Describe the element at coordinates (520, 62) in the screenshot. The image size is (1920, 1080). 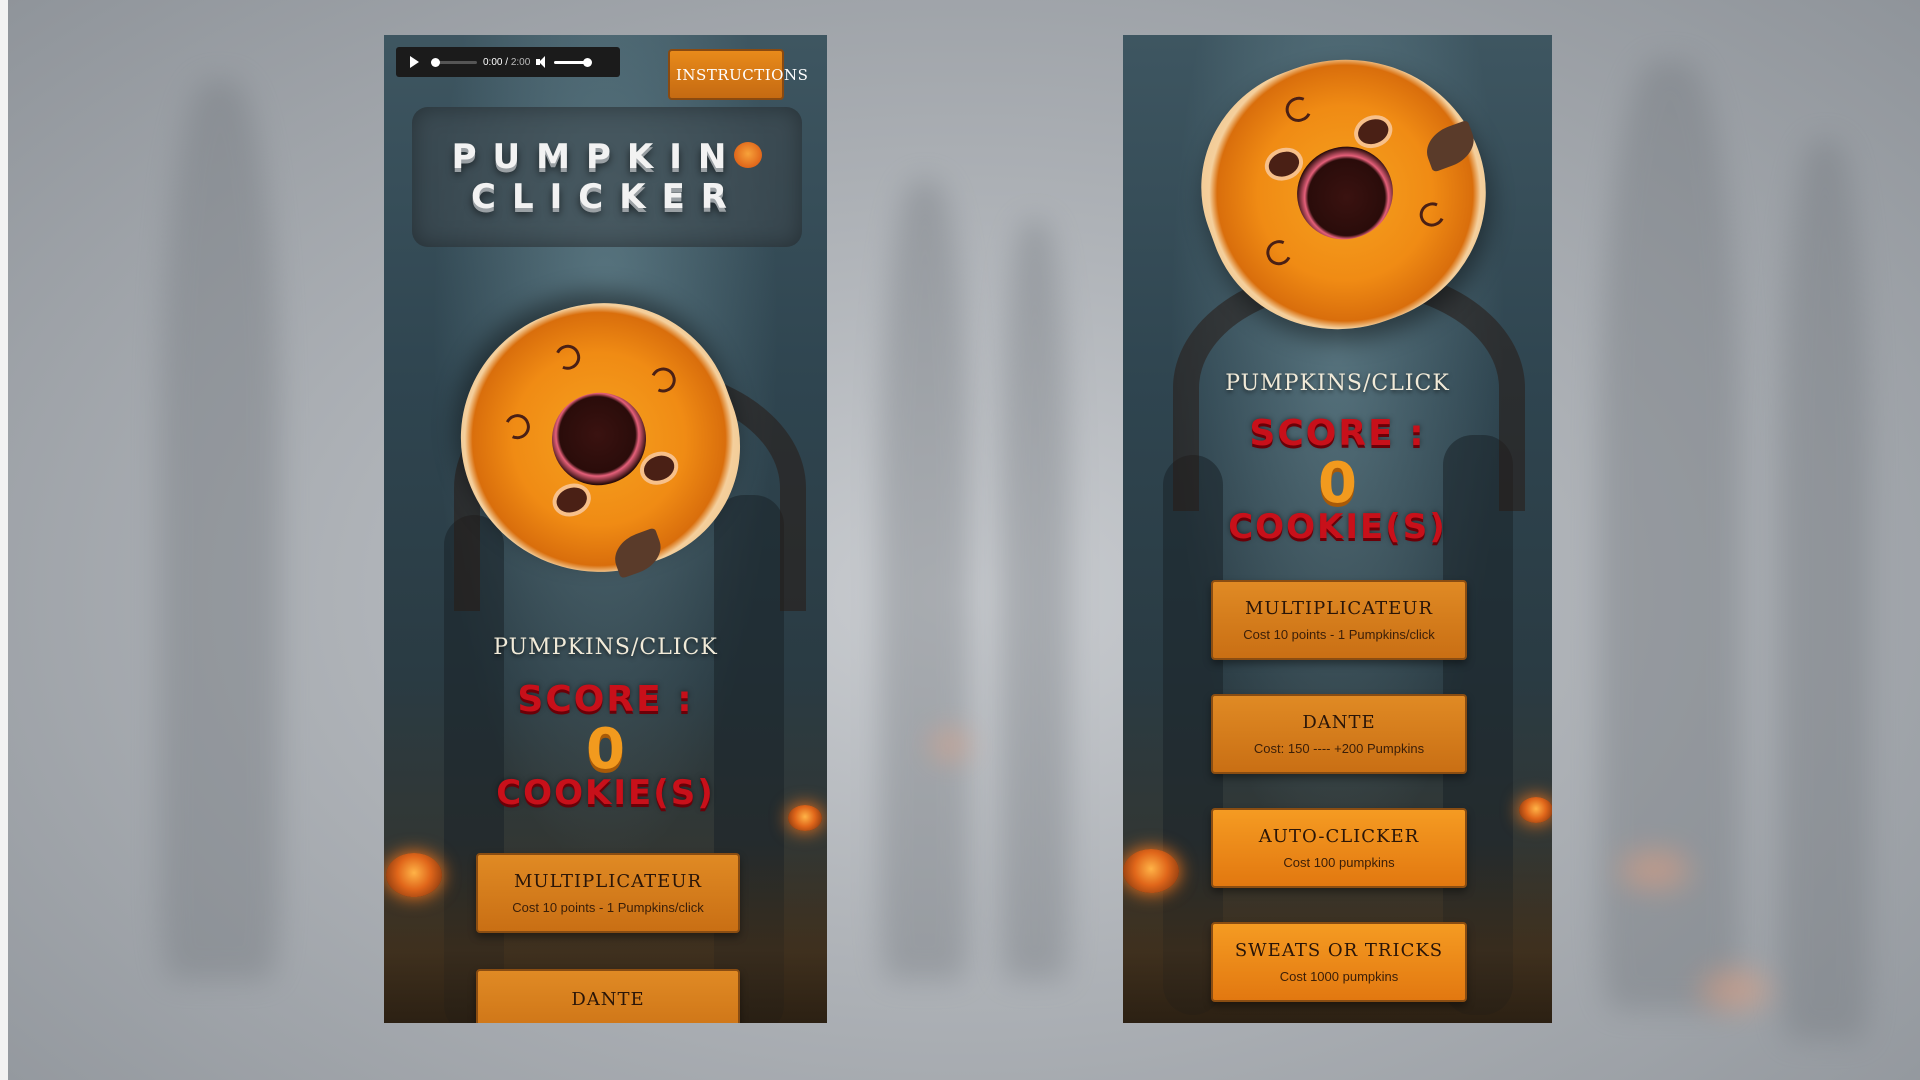
I see `audio-duration: 2:00` at that location.